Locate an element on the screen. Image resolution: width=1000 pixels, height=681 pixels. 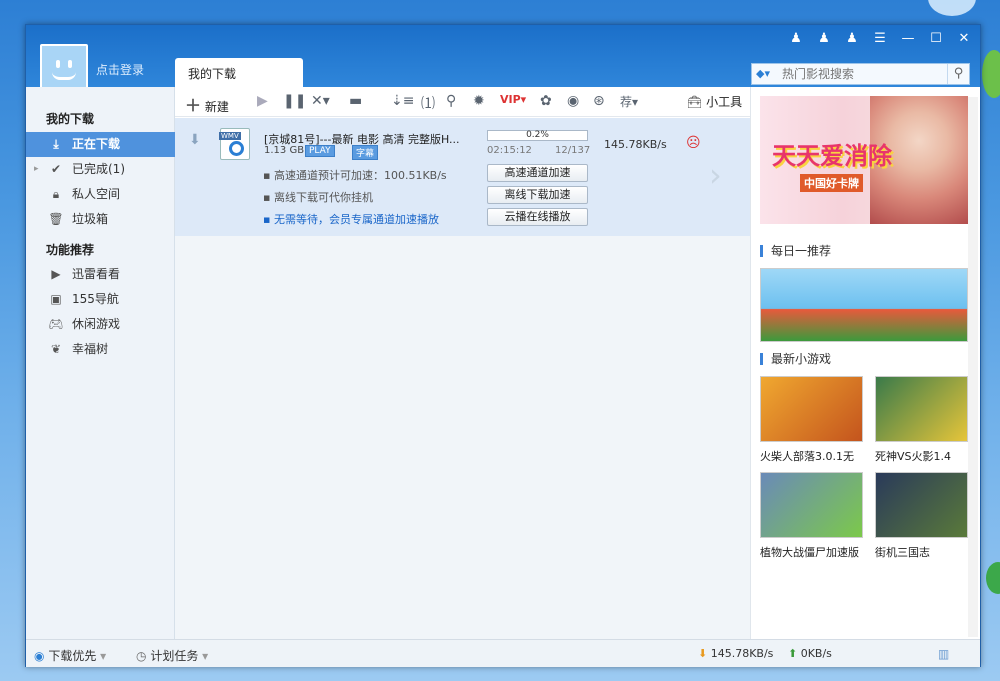
avatar is located at coordinates (64, 68).